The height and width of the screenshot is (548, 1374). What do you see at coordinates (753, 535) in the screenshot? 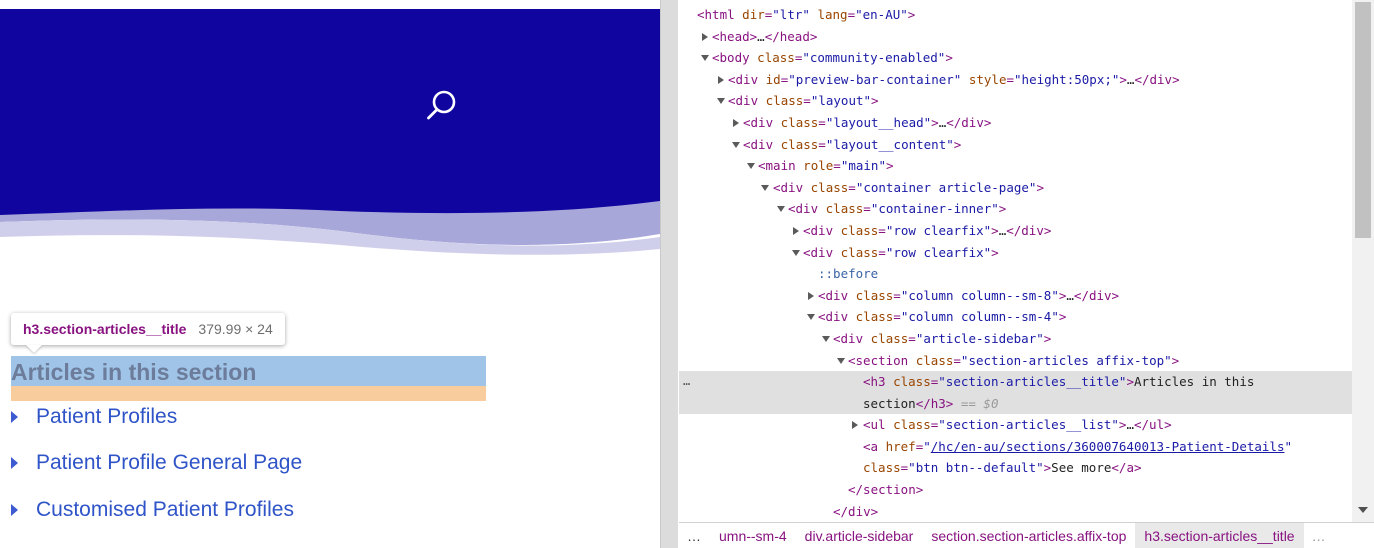
I see `breadcrumb-item: umn--sm-4` at bounding box center [753, 535].